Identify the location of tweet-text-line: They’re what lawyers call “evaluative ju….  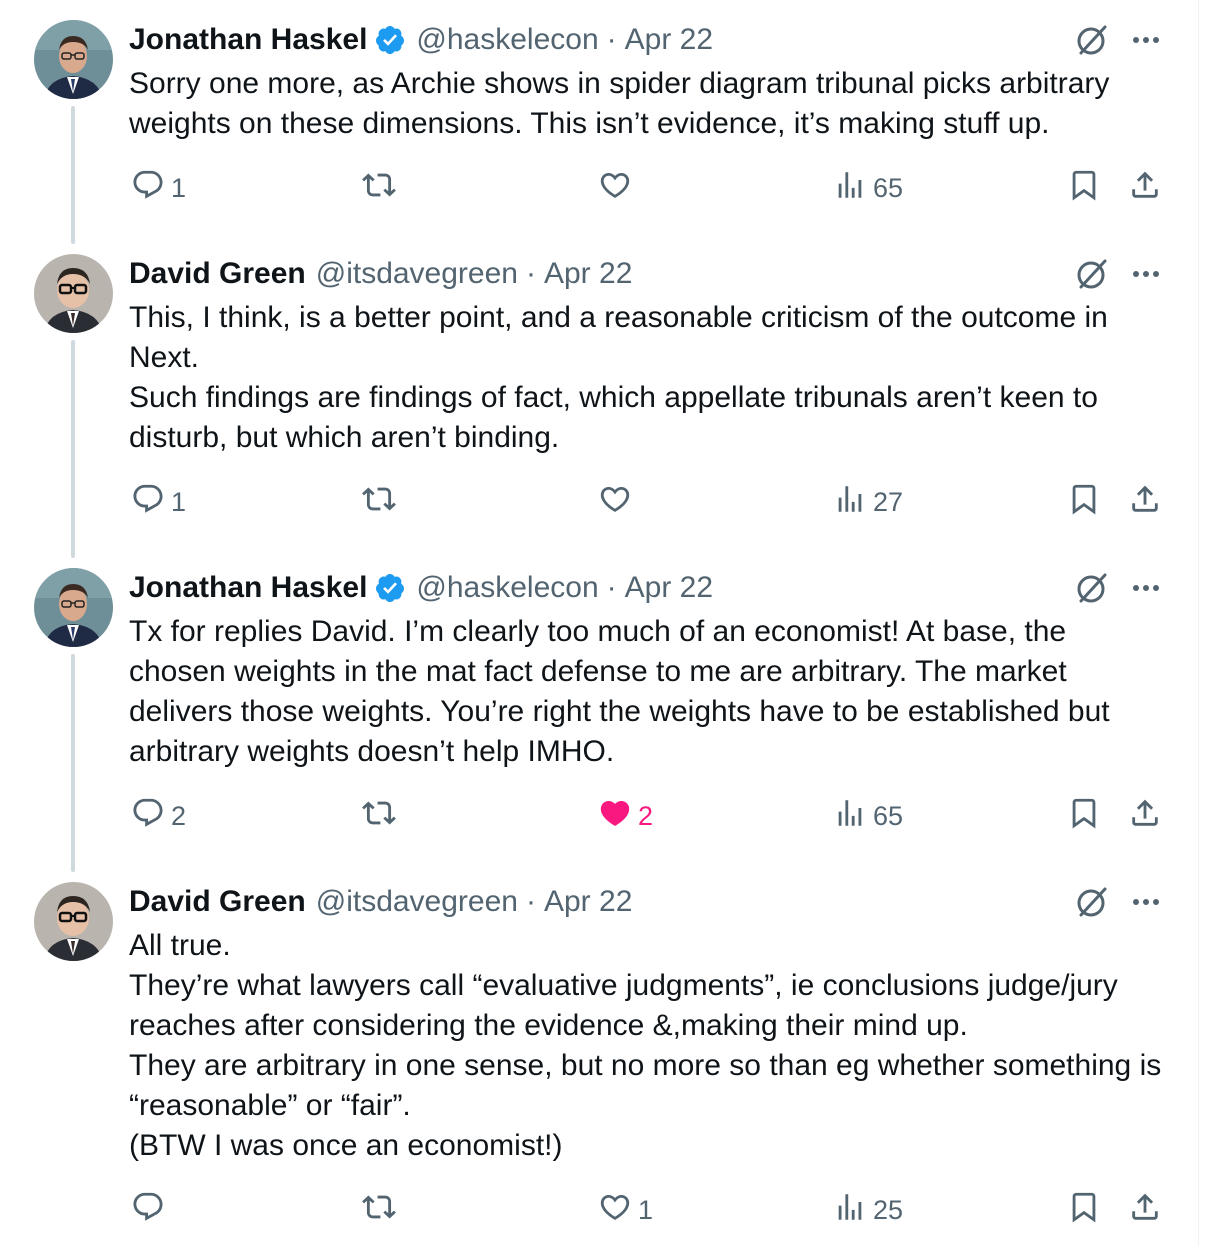
(623, 1005).